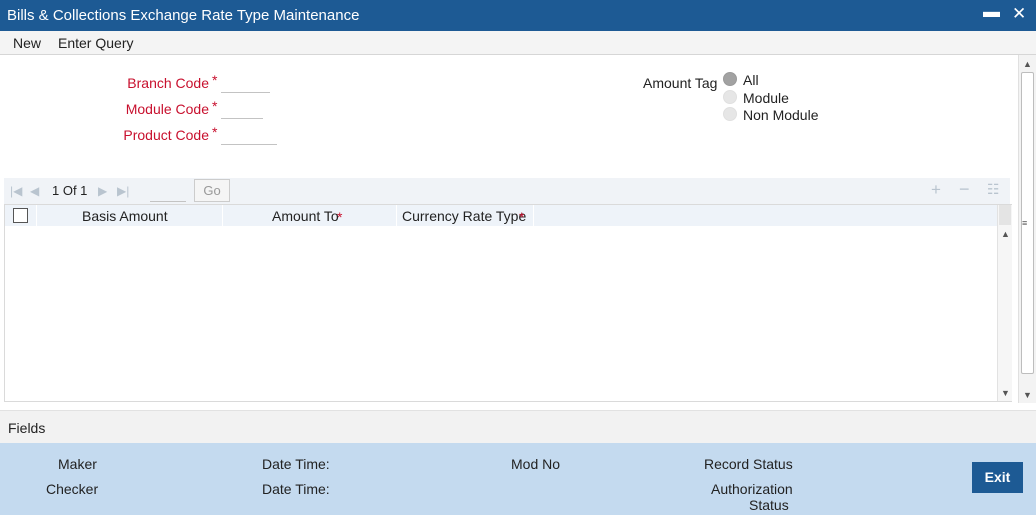 The width and height of the screenshot is (1036, 515). I want to click on fields-bar: Fields, so click(518, 426).